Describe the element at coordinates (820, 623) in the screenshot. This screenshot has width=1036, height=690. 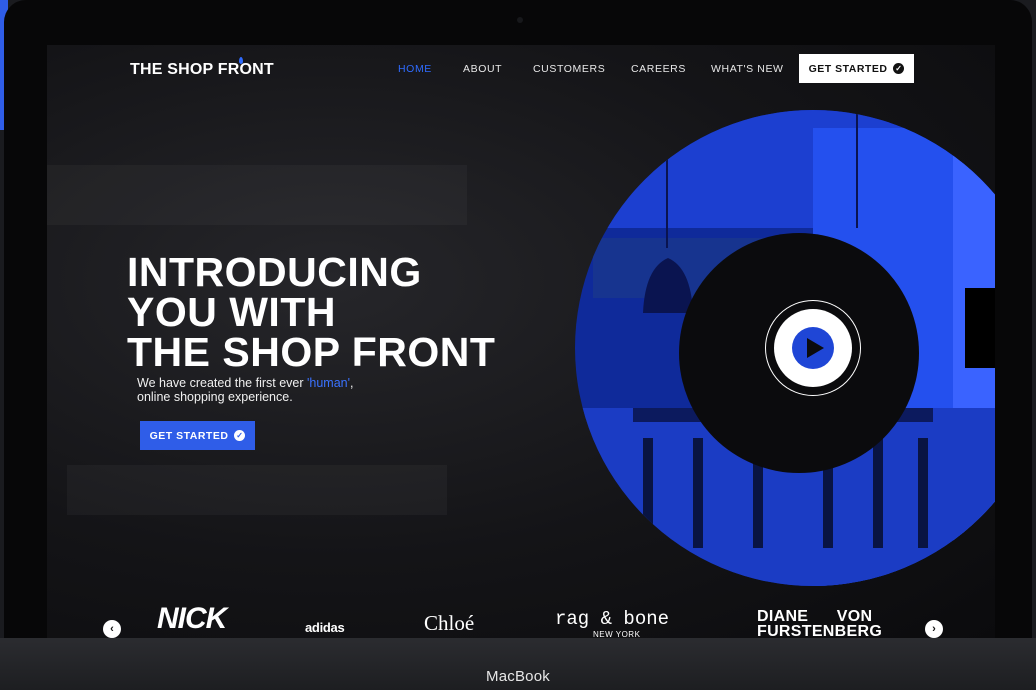
I see `brand-logo-dvf: DIANE VON FURSTENBERG` at that location.